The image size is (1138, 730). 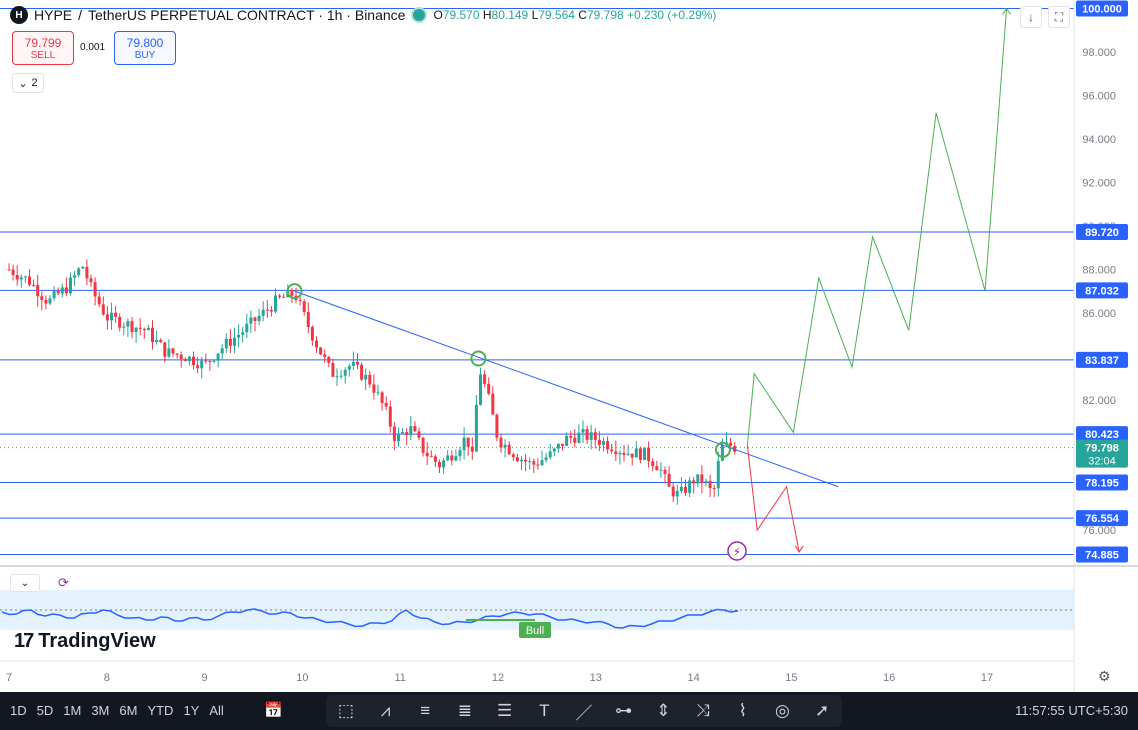 I want to click on drawing-tool-icon: ⊶, so click(x=624, y=711).